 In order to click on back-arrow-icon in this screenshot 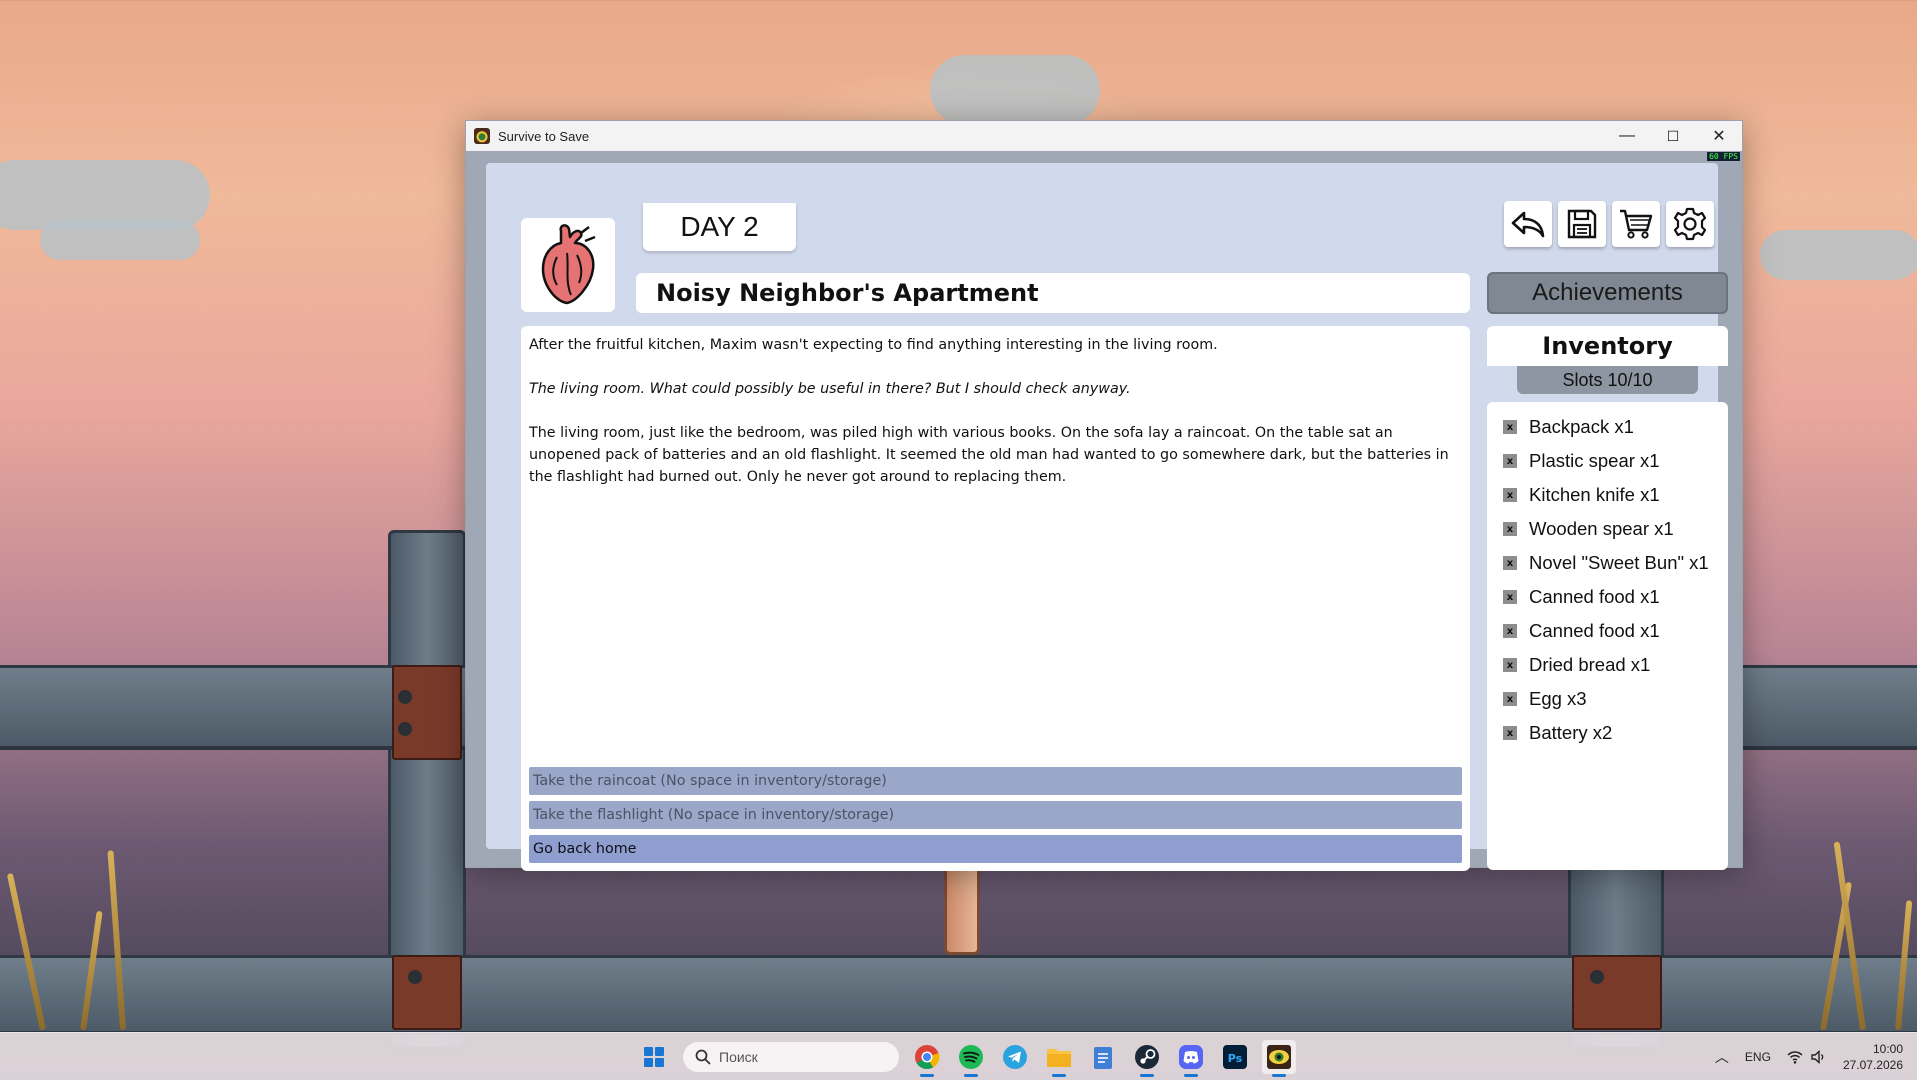, I will do `click(1528, 224)`.